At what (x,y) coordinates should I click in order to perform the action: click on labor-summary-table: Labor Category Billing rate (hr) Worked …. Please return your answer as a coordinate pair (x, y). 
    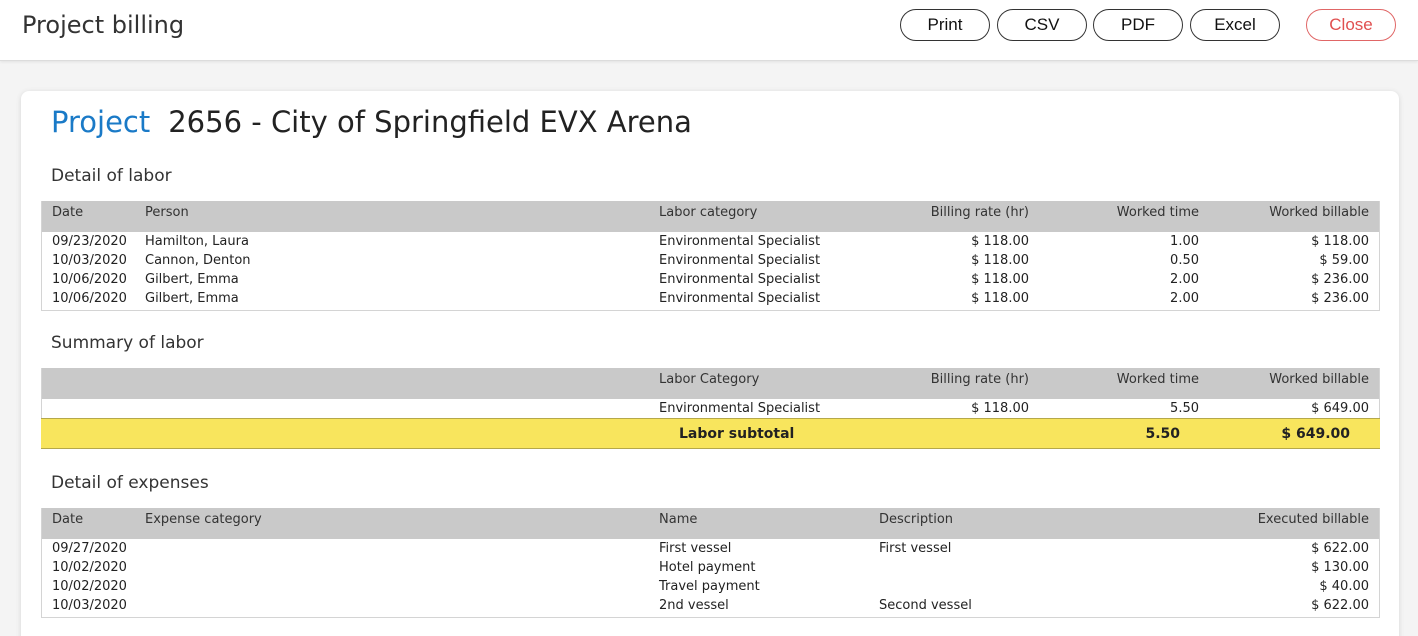
    Looking at the image, I should click on (710, 394).